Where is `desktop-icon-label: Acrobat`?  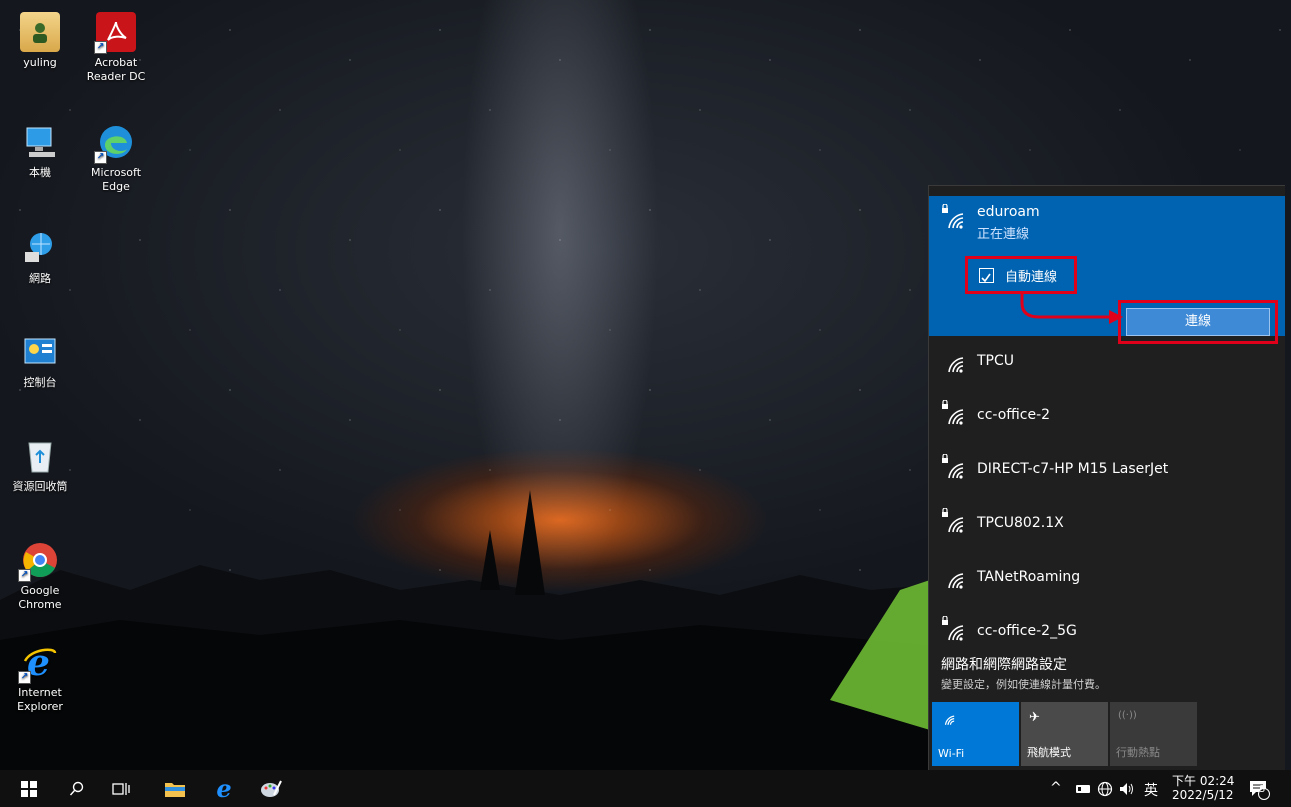 desktop-icon-label: Acrobat is located at coordinates (116, 62).